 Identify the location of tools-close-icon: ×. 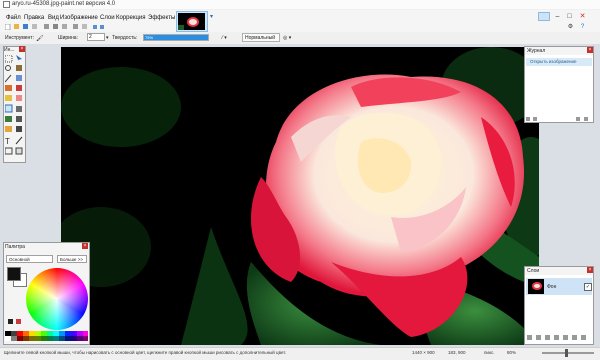
(22, 49).